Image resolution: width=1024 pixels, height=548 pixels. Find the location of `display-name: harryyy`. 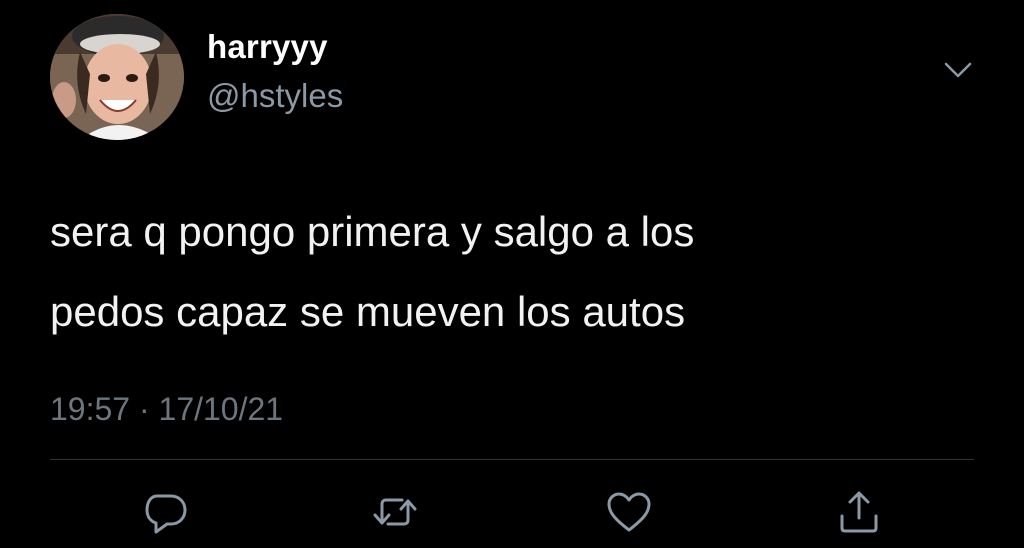

display-name: harryyy is located at coordinates (267, 47).